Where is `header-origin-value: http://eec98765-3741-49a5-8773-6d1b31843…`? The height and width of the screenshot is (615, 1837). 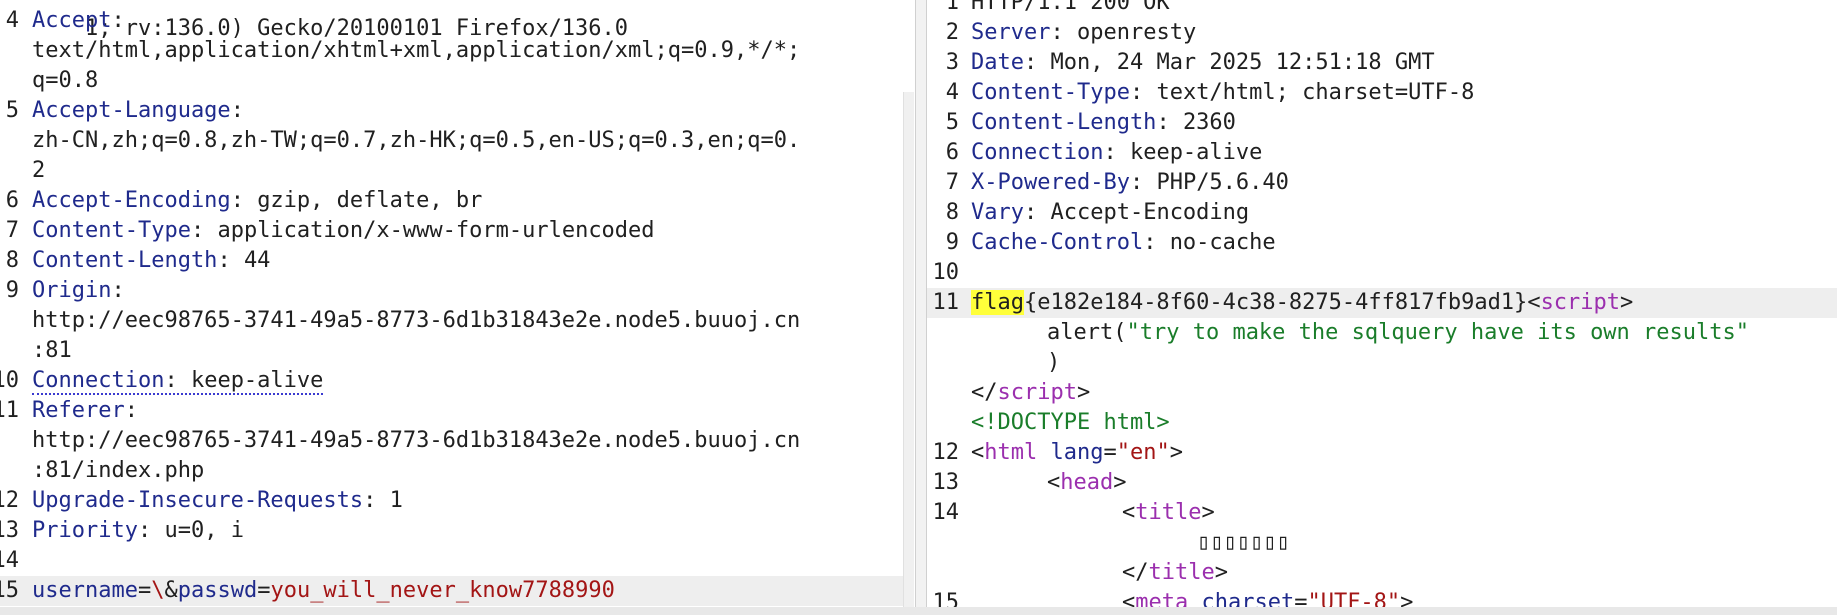 header-origin-value: http://eec98765-3741-49a5-8773-6d1b31843… is located at coordinates (416, 320).